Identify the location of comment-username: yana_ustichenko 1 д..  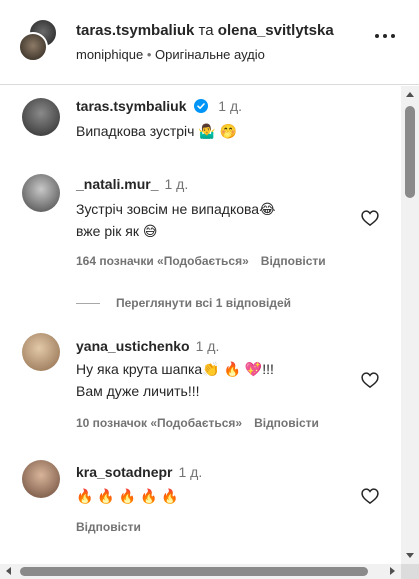
(147, 346).